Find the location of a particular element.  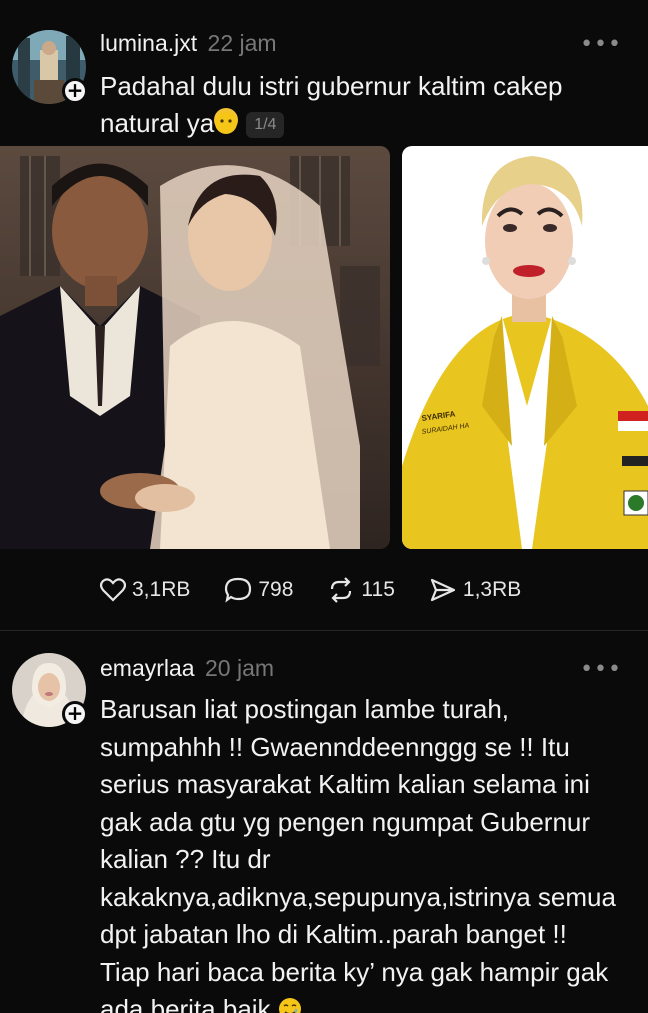

post-text-line: Padahal dulu istri gubernur kaltim cakep is located at coordinates (331, 86).